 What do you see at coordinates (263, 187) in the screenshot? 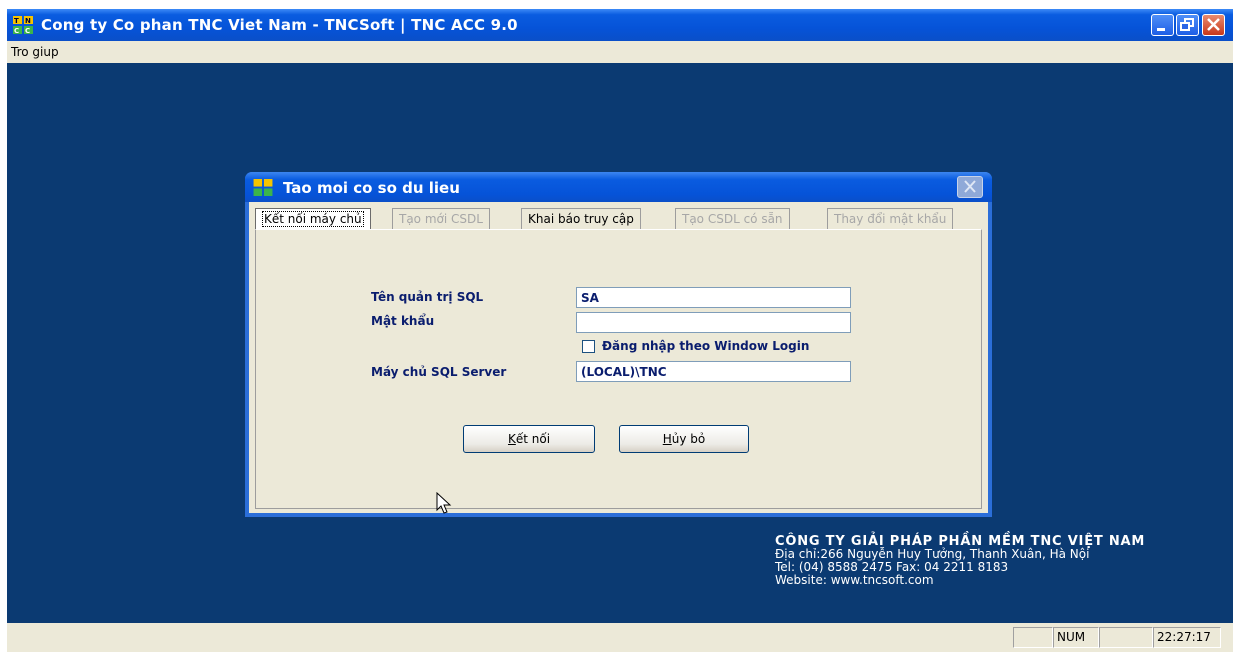
I see `tnc-logo-icon` at bounding box center [263, 187].